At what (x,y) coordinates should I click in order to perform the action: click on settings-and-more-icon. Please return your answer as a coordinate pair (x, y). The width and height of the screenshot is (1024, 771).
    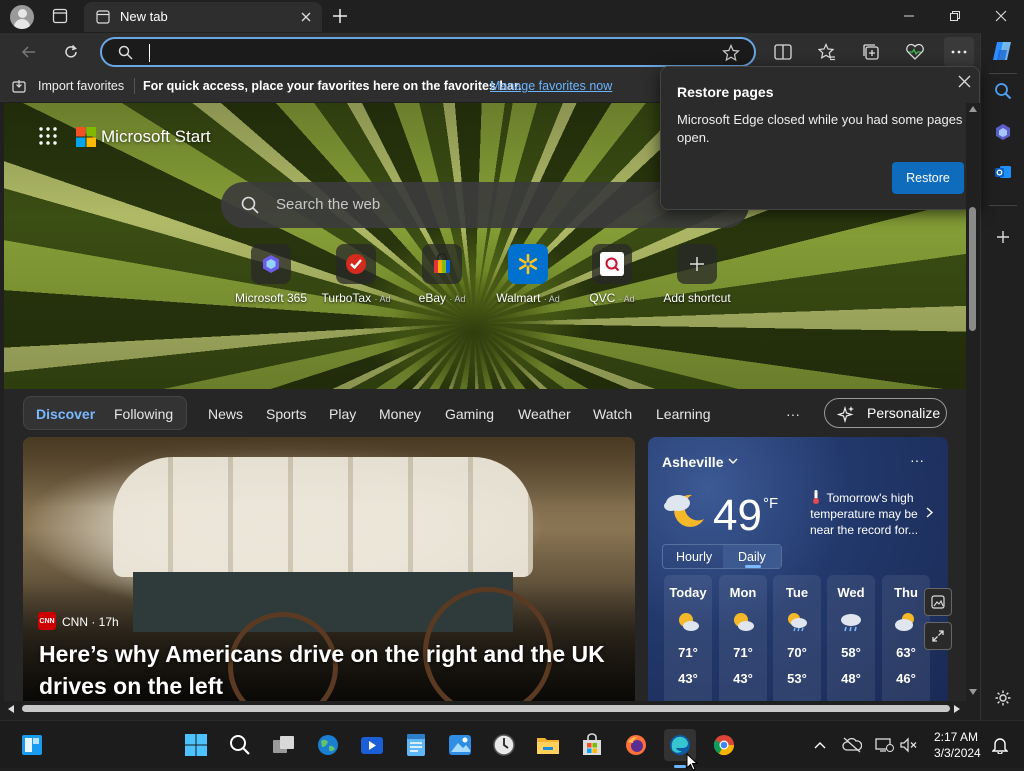
    Looking at the image, I should click on (959, 52).